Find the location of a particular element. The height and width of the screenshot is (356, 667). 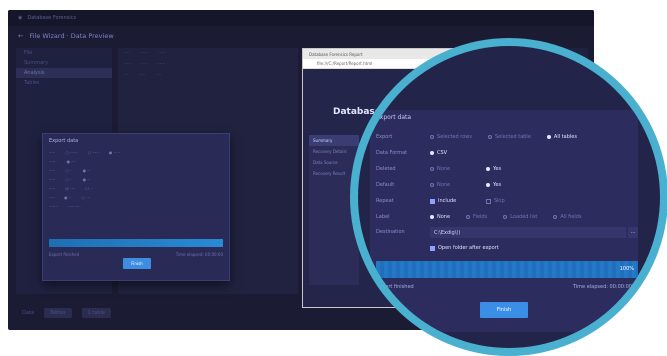

radio-default-yes: Yes is located at coordinates (493, 185).